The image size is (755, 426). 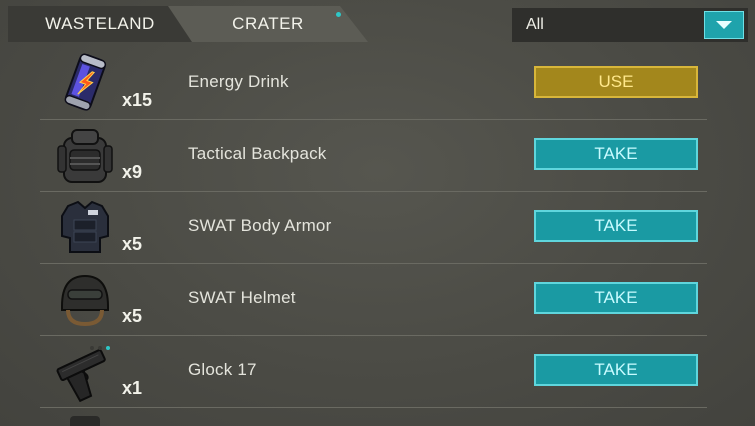 I want to click on chevron-down-icon, so click(x=724, y=25).